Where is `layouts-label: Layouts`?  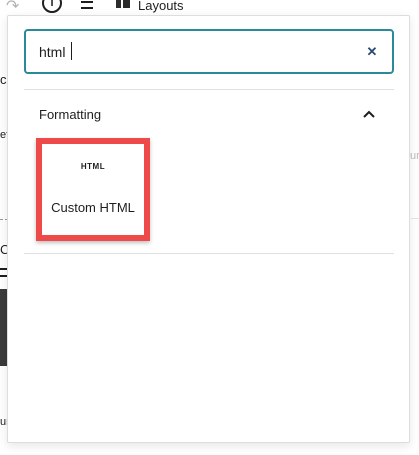
layouts-label: Layouts is located at coordinates (161, 6).